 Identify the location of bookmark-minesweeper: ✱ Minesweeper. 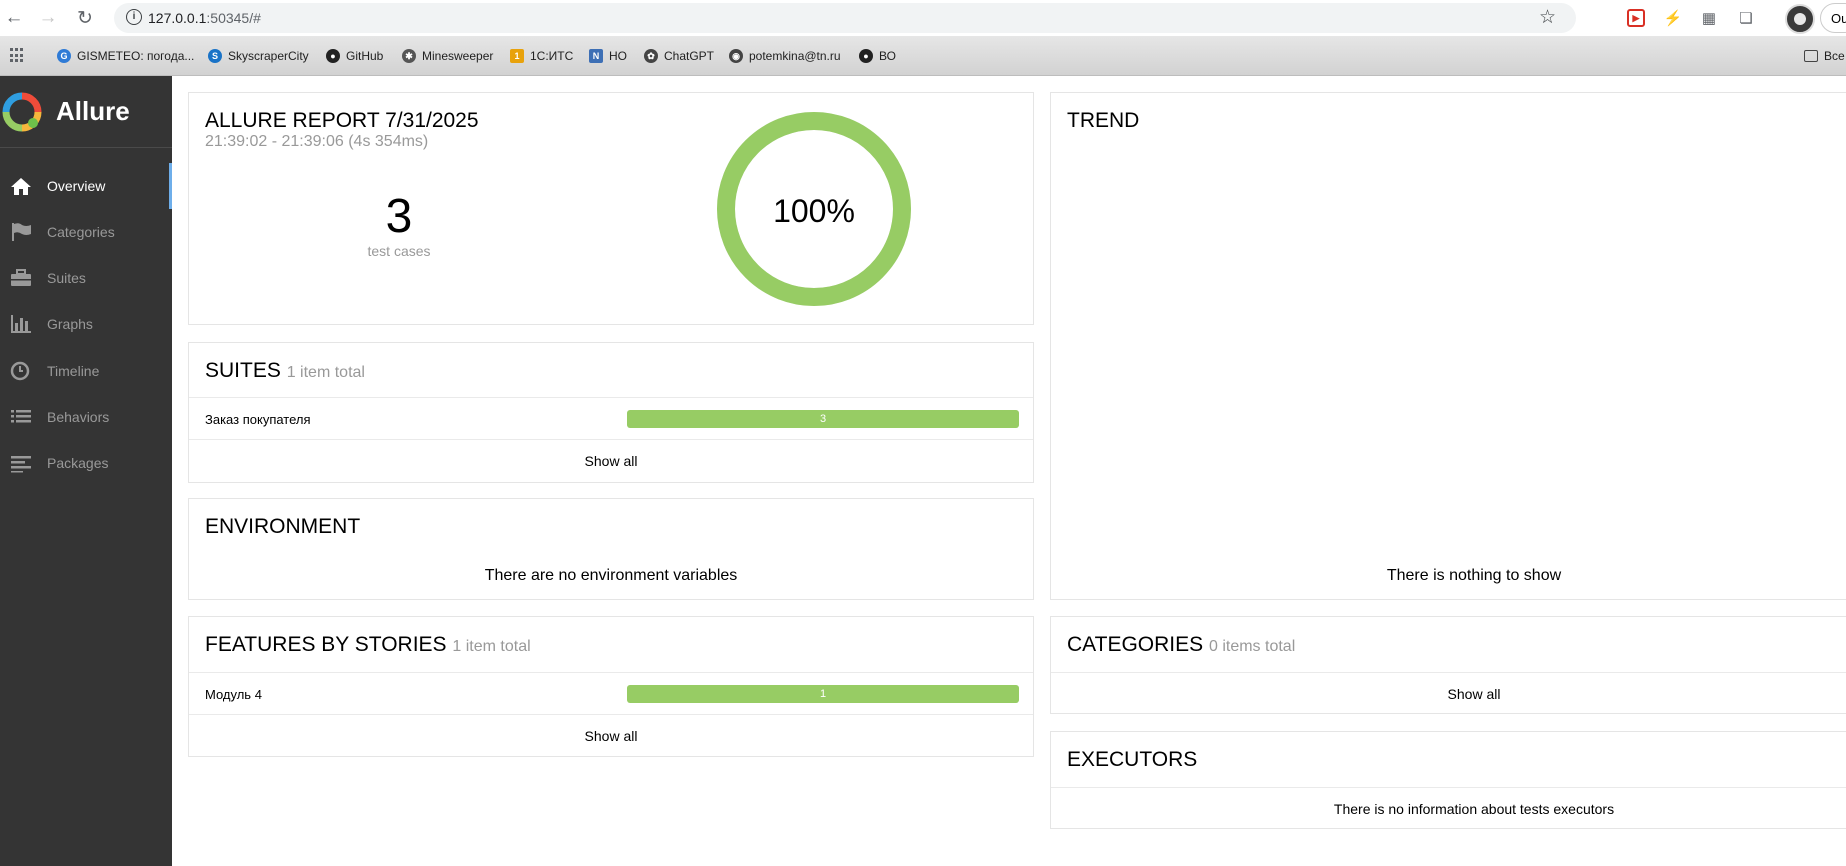
(447, 56).